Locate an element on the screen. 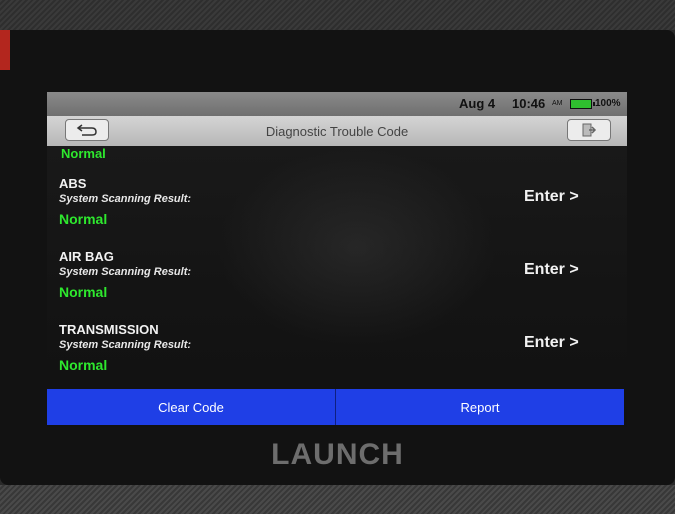 The width and height of the screenshot is (675, 514). system-name: TRANSMISSION is located at coordinates (109, 329).